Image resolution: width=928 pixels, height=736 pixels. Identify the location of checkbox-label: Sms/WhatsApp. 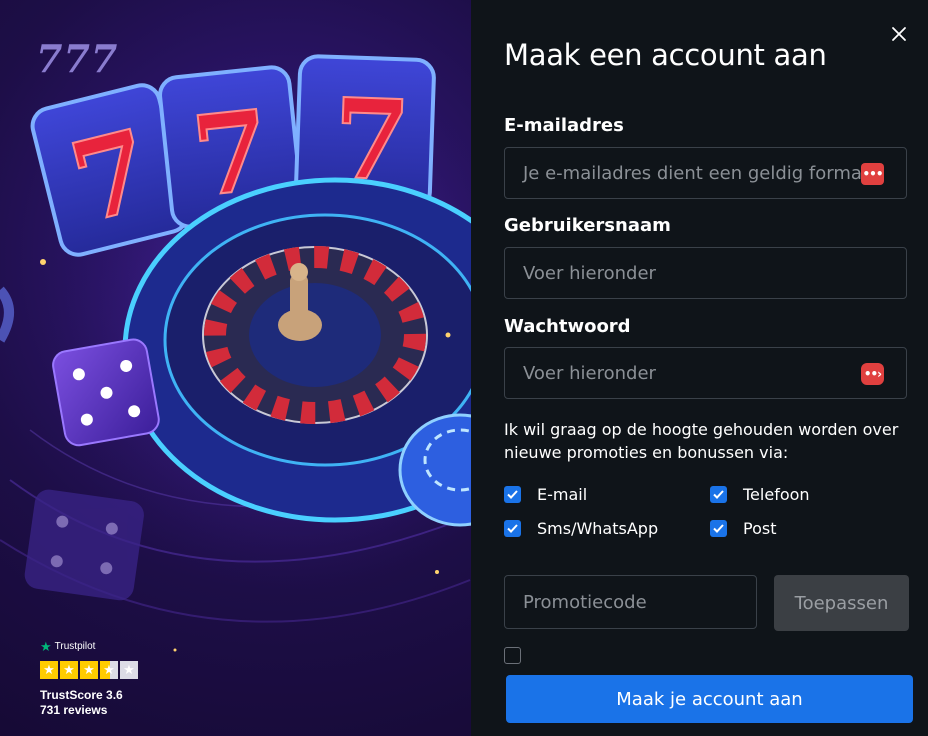
(598, 528).